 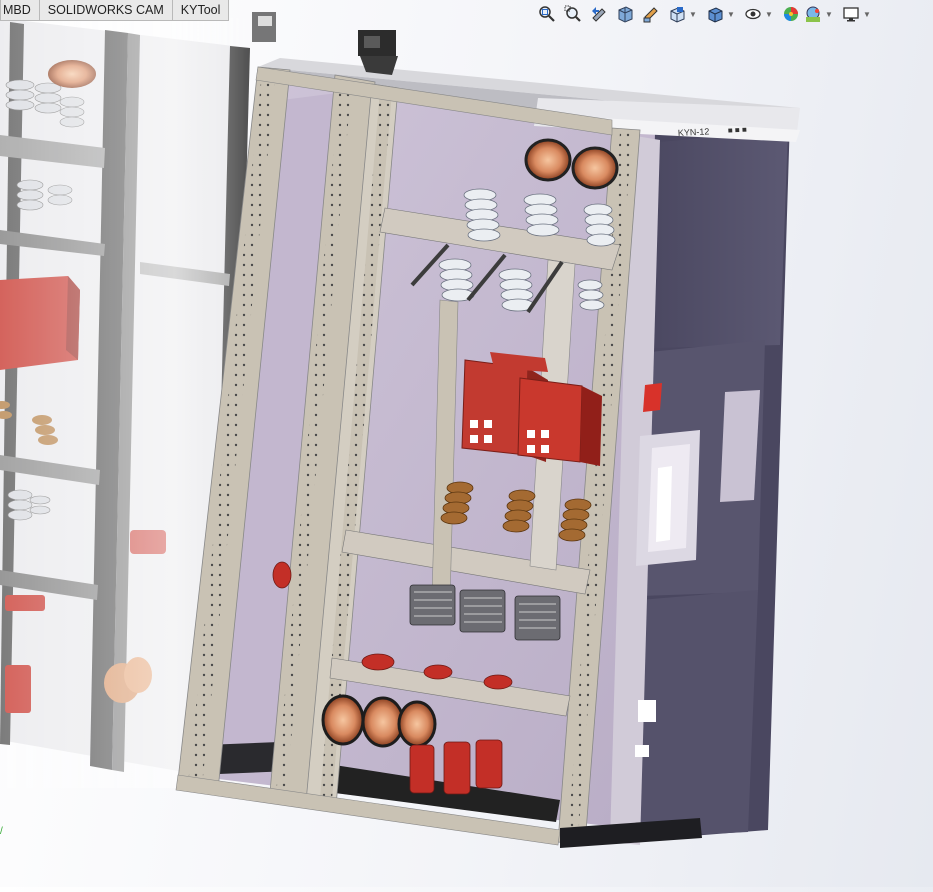 I want to click on view-settings-icon, so click(x=851, y=14).